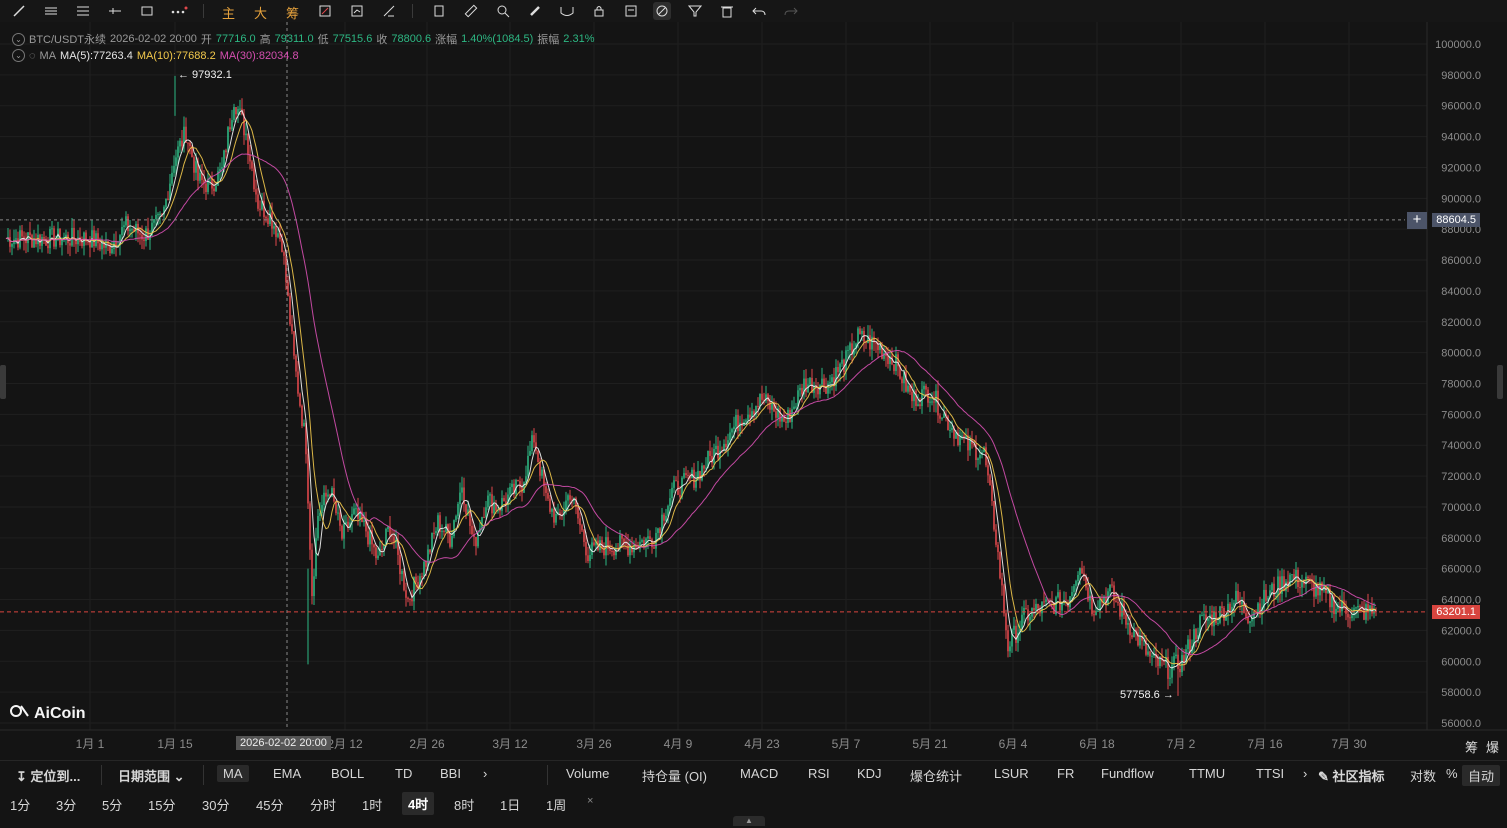 This screenshot has height=828, width=1507. What do you see at coordinates (215, 804) in the screenshot?
I see `timeframe-4: 30分` at bounding box center [215, 804].